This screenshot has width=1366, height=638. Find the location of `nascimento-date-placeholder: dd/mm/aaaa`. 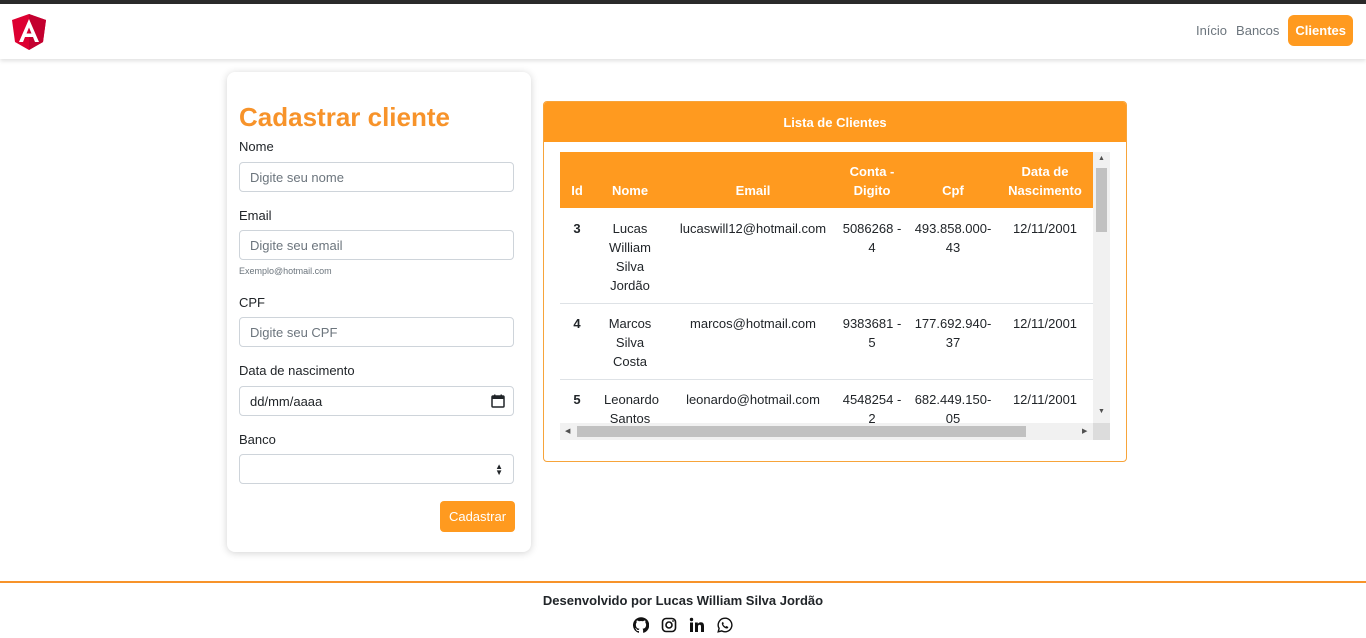

nascimento-date-placeholder: dd/mm/aaaa is located at coordinates (286, 401).